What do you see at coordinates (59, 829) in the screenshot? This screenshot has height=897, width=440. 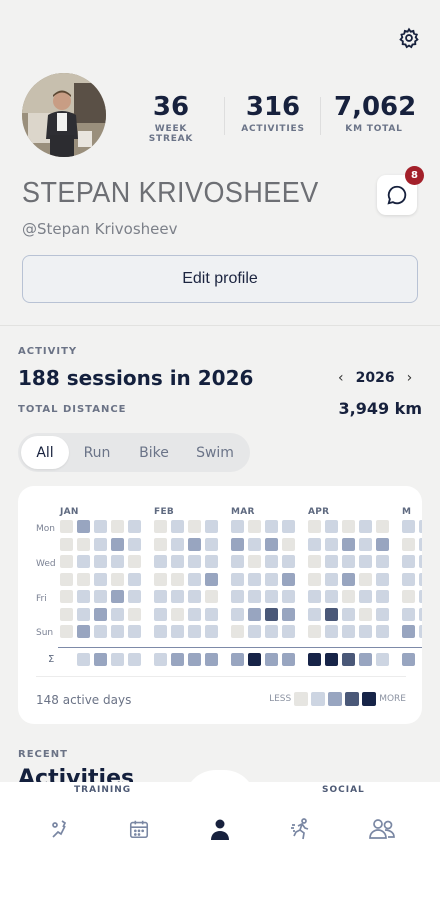 I see `activity-icon` at bounding box center [59, 829].